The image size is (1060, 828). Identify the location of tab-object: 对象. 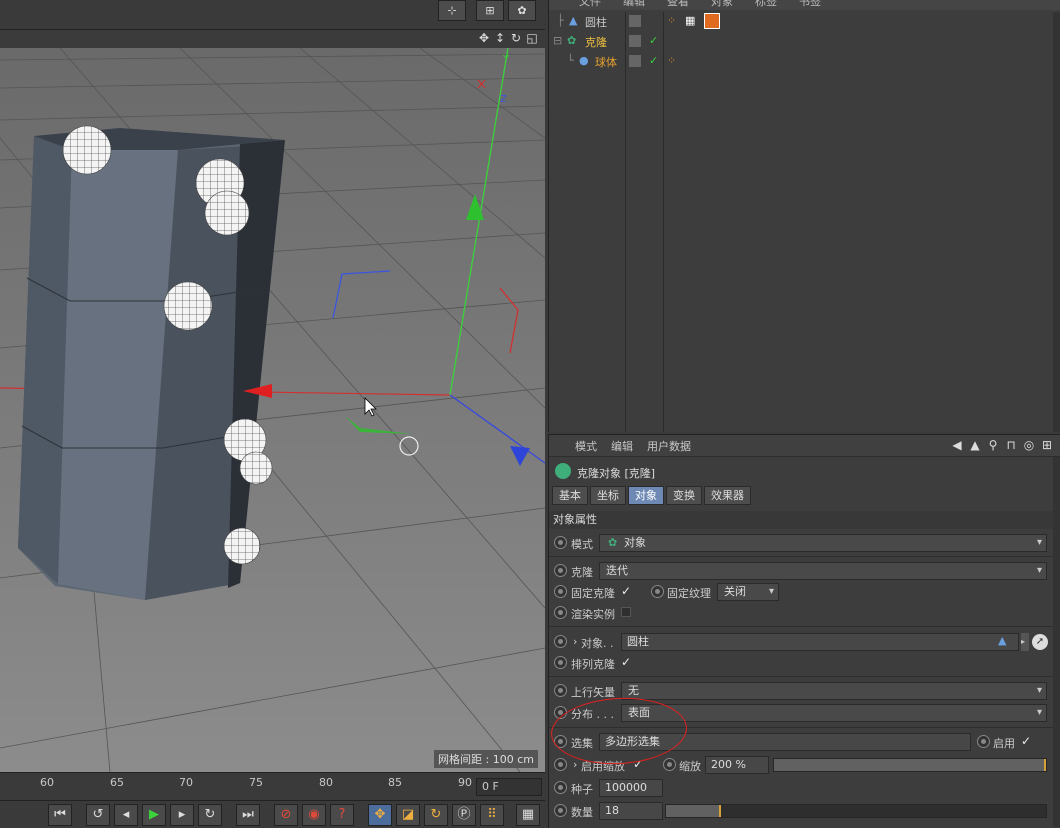
(646, 495).